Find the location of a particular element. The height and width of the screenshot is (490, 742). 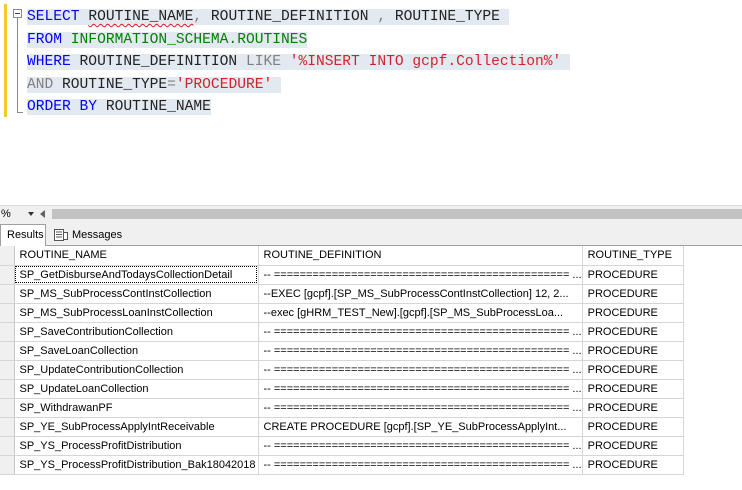

sql-token: FROM is located at coordinates (45, 39).